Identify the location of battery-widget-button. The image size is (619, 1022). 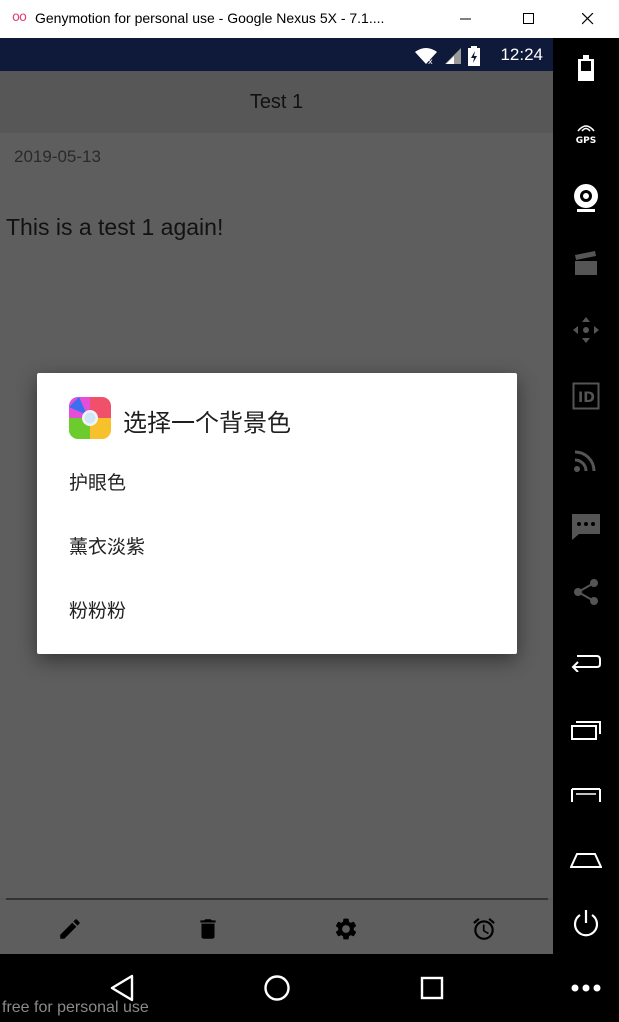
(586, 68).